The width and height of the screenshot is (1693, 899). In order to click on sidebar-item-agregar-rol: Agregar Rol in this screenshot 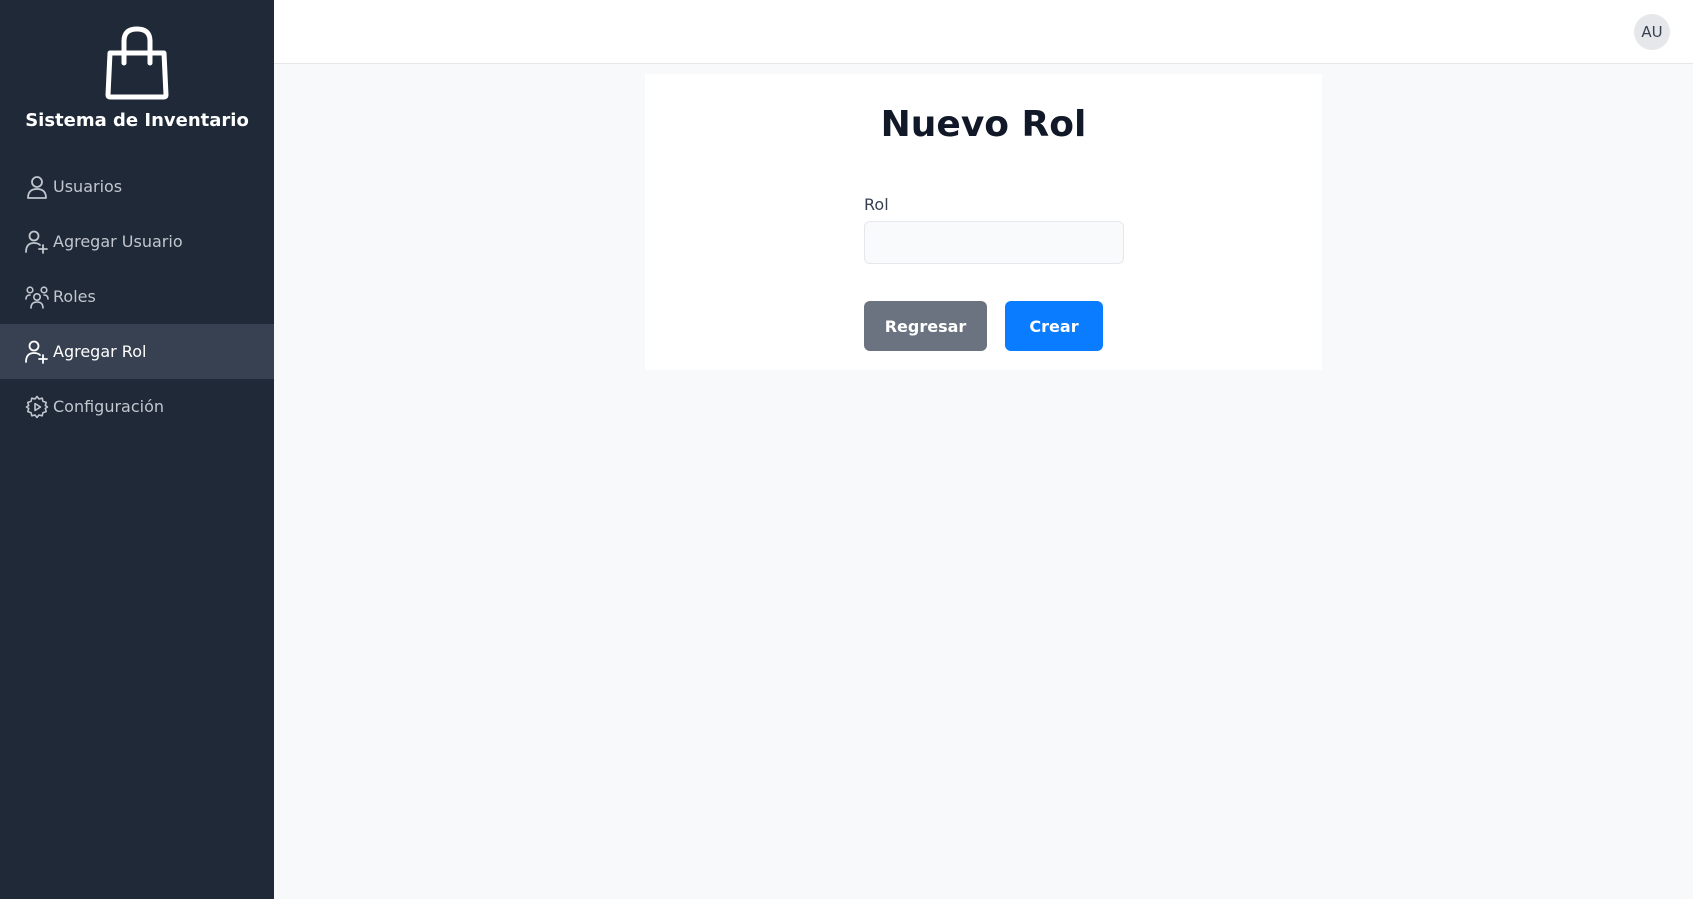, I will do `click(137, 351)`.